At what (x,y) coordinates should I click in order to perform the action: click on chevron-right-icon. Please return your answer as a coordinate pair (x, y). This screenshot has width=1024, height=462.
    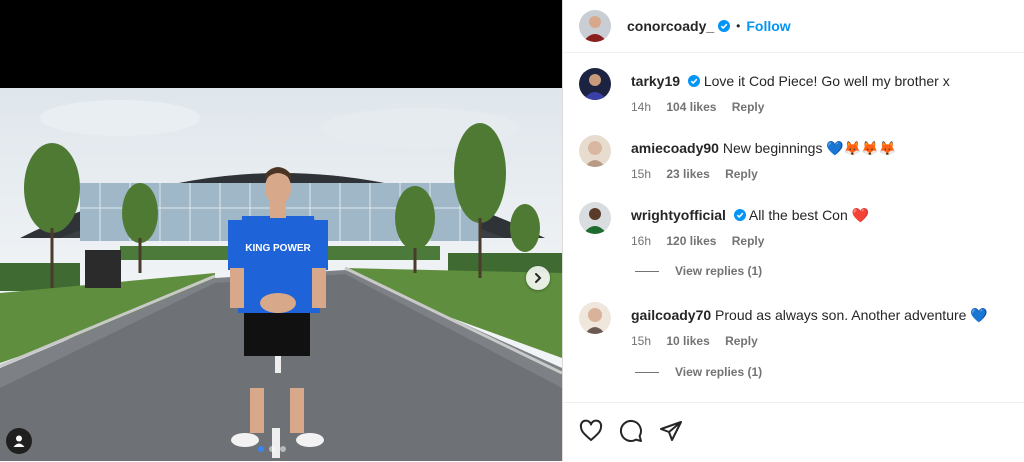
    Looking at the image, I should click on (538, 278).